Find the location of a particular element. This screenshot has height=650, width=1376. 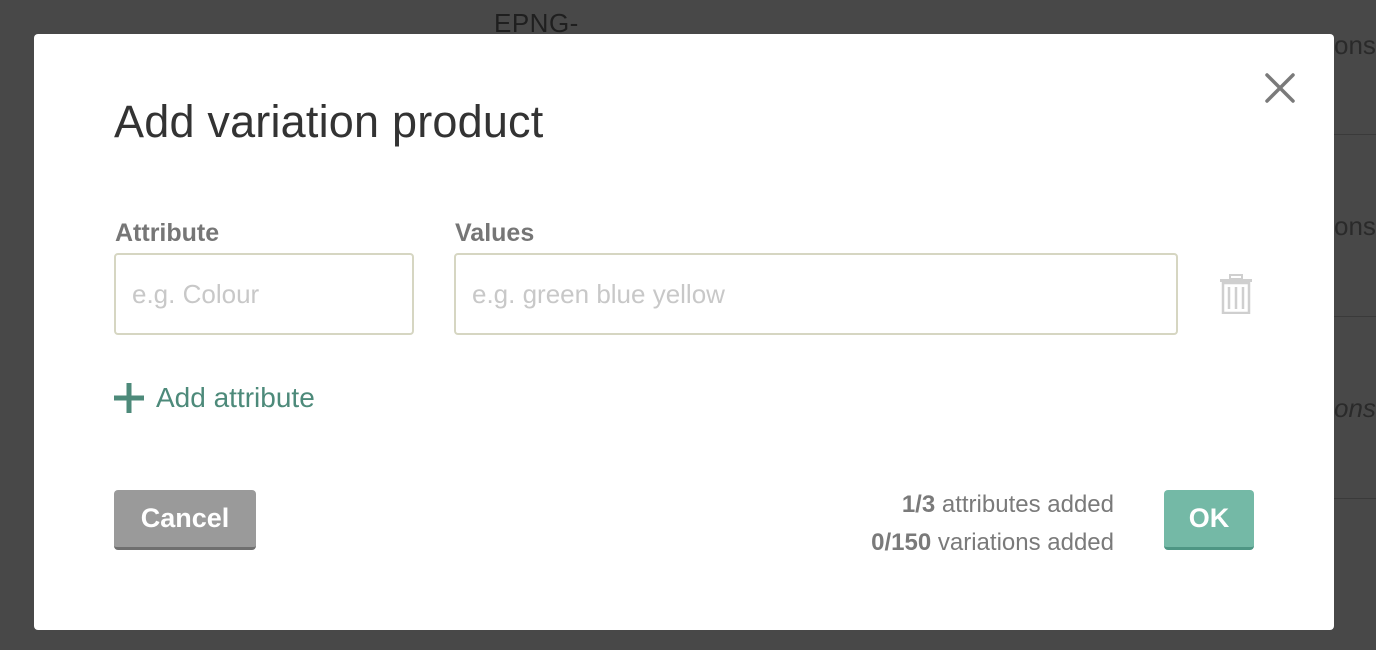

attributes-count: 1/3 is located at coordinates (918, 504).